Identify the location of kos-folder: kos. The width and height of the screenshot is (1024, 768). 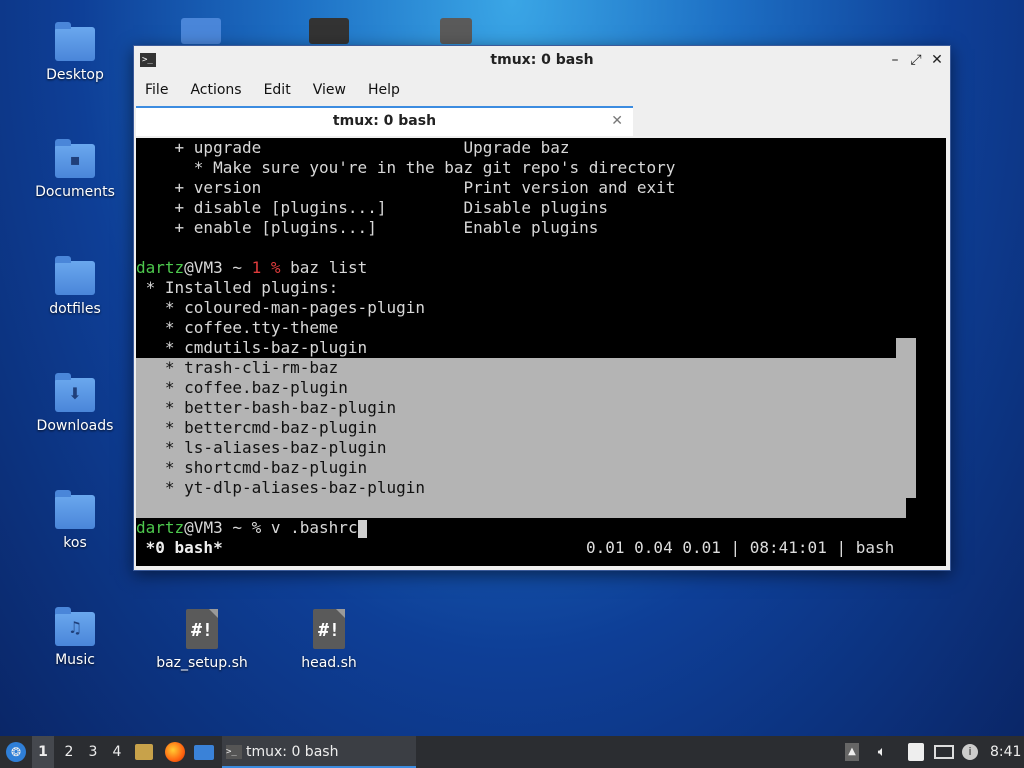
(75, 520).